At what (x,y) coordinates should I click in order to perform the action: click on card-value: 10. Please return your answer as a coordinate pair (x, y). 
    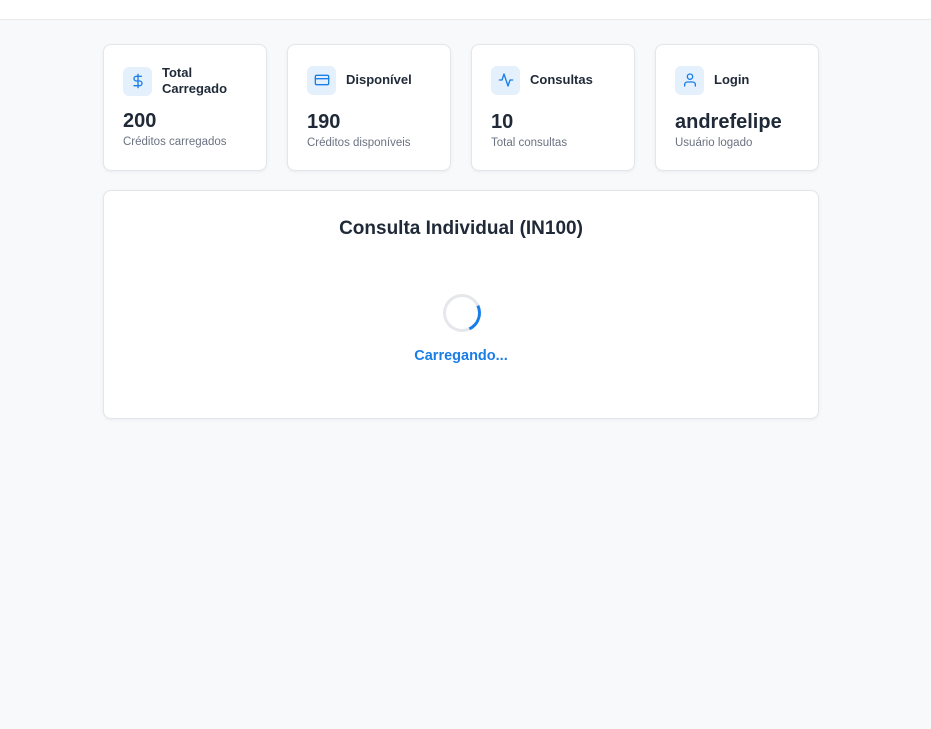
    Looking at the image, I should click on (502, 122).